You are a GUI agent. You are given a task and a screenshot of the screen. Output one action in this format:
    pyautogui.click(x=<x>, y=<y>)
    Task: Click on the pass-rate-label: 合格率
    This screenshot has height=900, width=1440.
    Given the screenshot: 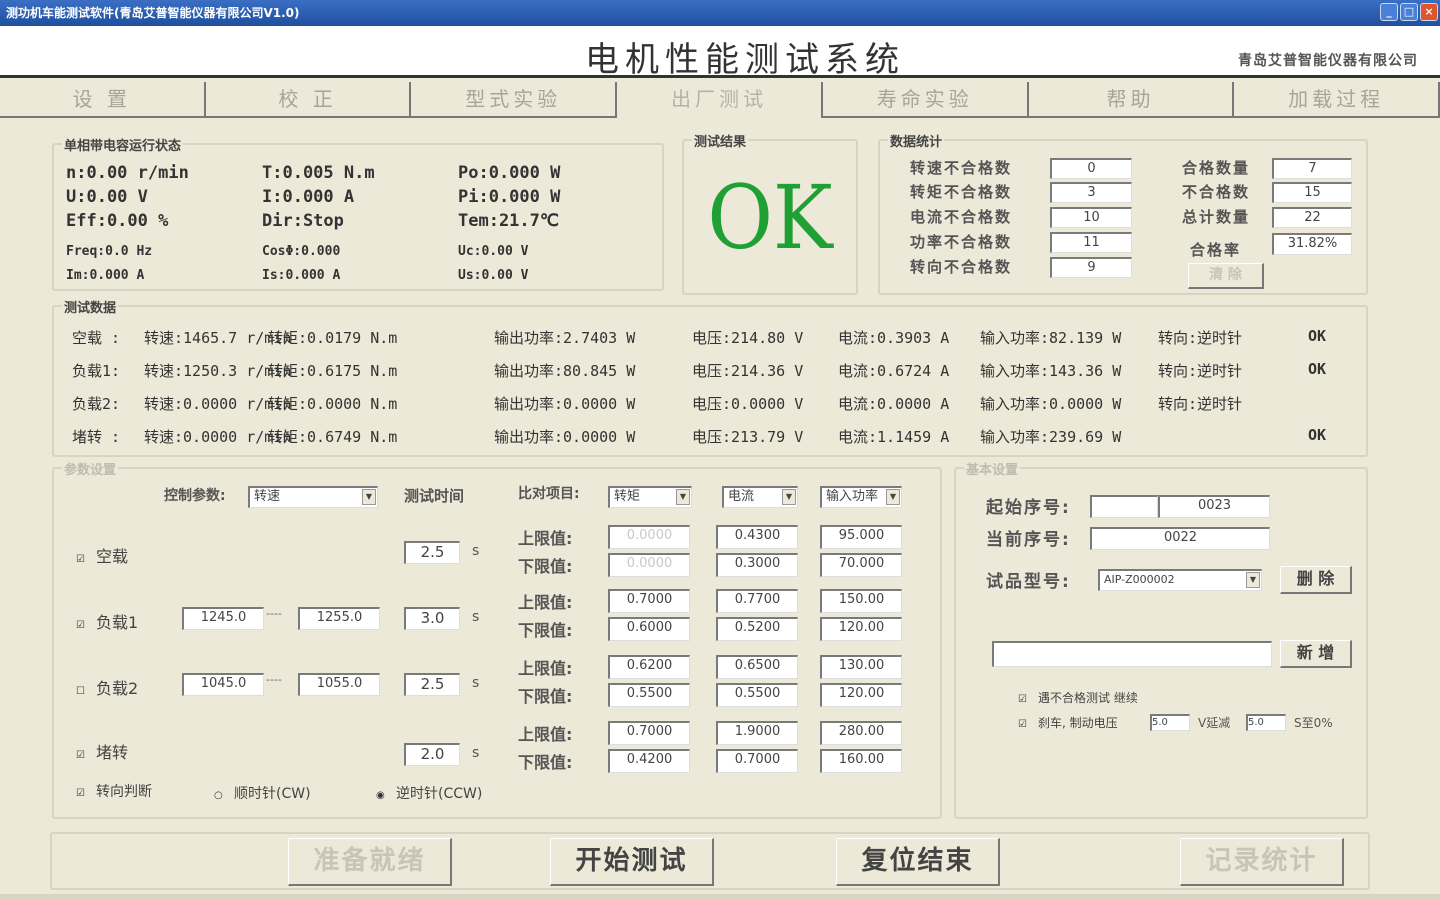 What is the action you would take?
    pyautogui.click(x=1216, y=250)
    